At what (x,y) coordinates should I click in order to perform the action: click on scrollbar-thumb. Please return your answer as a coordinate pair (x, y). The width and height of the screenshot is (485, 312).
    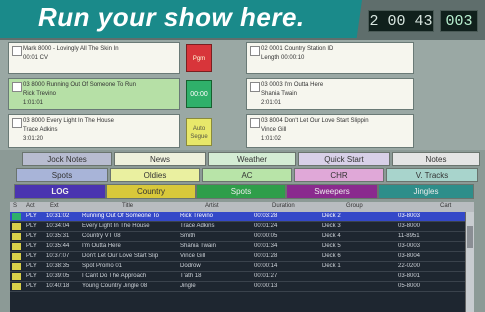
    Looking at the image, I should click on (470, 237).